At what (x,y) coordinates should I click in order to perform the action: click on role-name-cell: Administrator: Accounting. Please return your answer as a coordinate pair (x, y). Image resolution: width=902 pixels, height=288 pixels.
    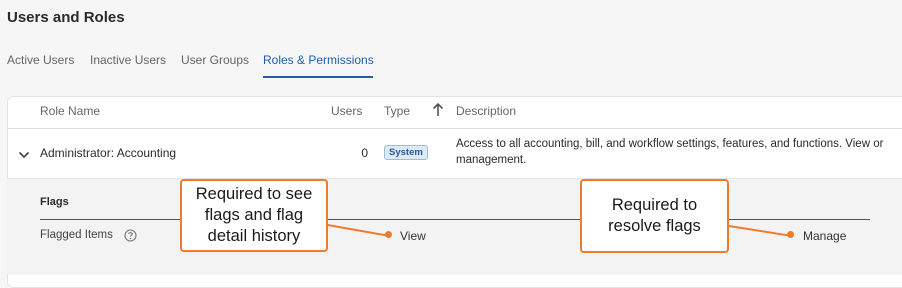
    Looking at the image, I should click on (108, 153).